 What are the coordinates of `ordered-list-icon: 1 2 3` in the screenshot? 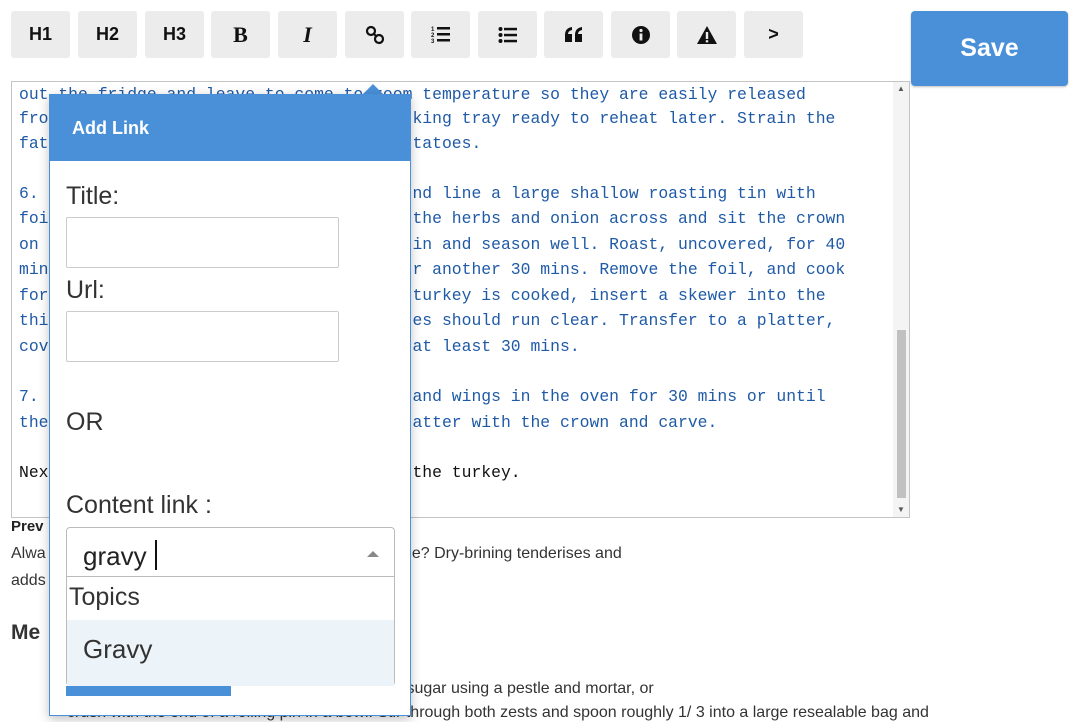 It's located at (440, 35).